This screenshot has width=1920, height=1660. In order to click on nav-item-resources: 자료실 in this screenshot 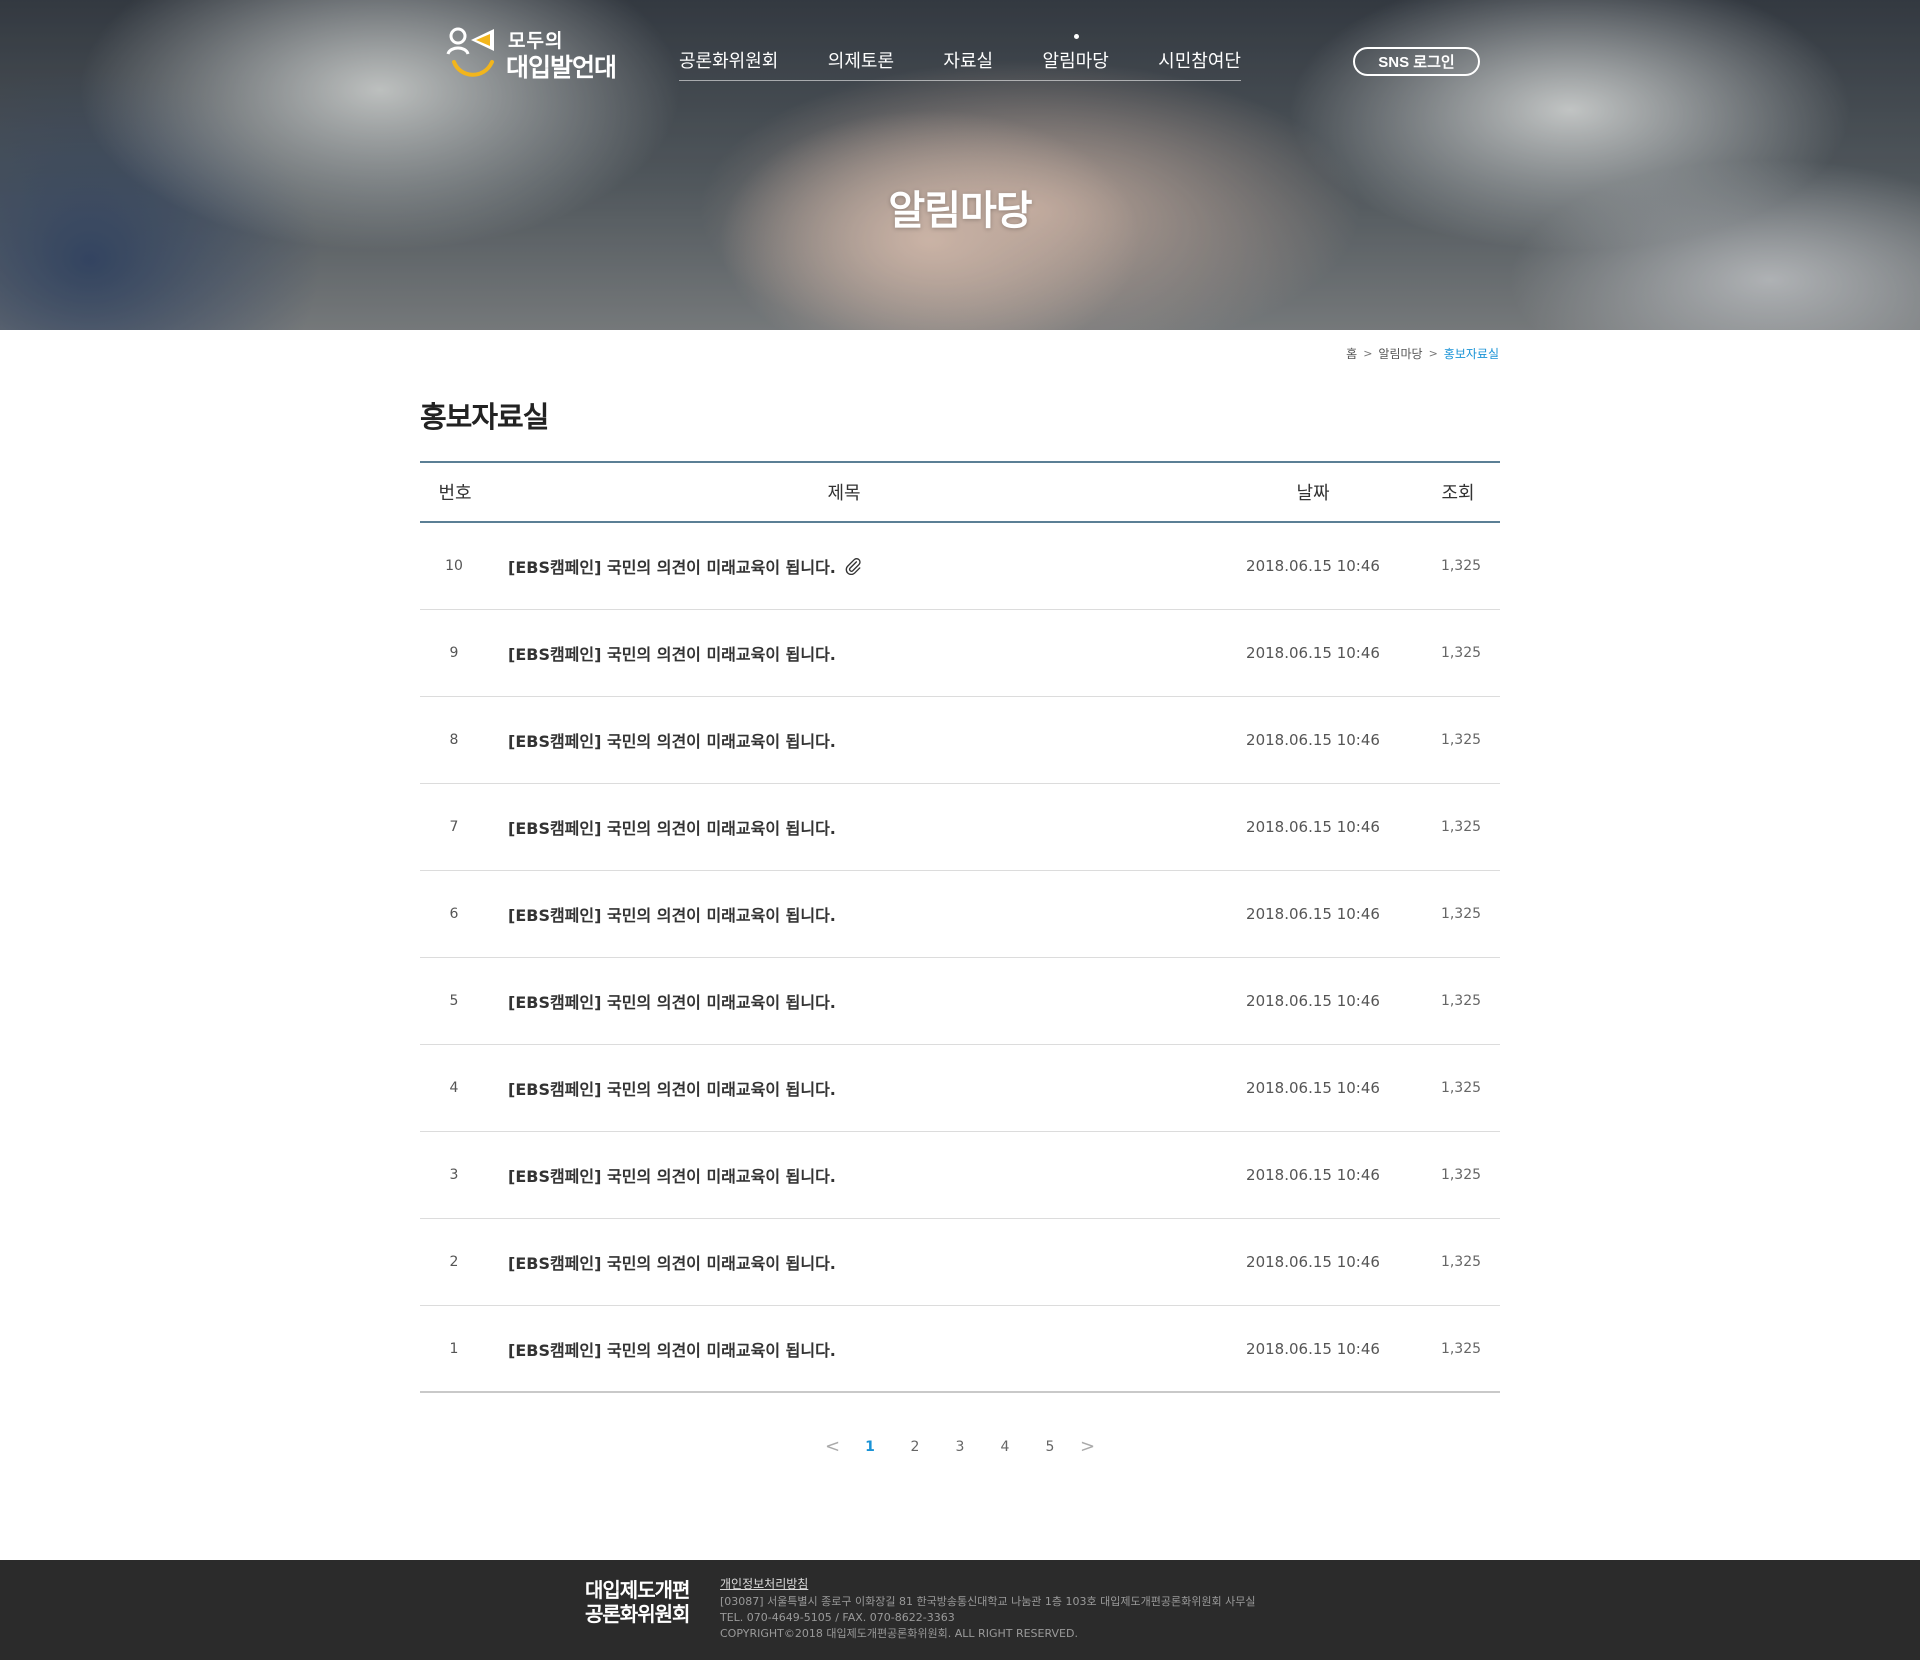, I will do `click(968, 62)`.